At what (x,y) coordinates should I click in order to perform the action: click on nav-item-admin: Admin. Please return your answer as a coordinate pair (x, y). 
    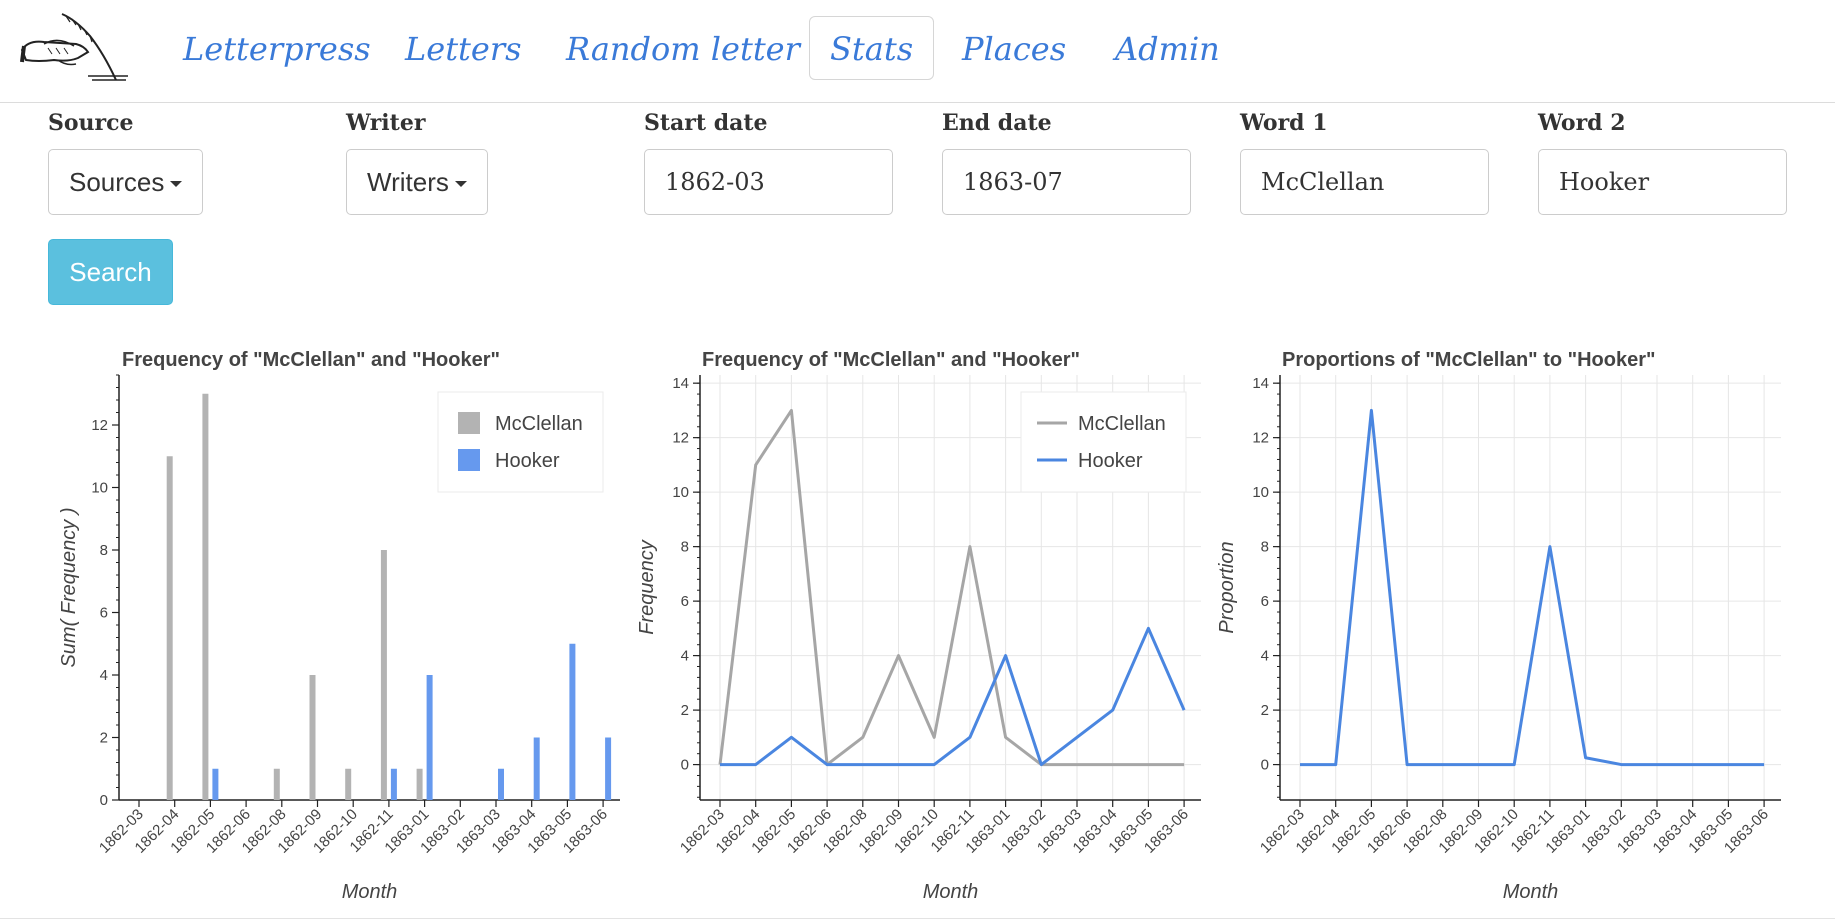
    Looking at the image, I should click on (1167, 48).